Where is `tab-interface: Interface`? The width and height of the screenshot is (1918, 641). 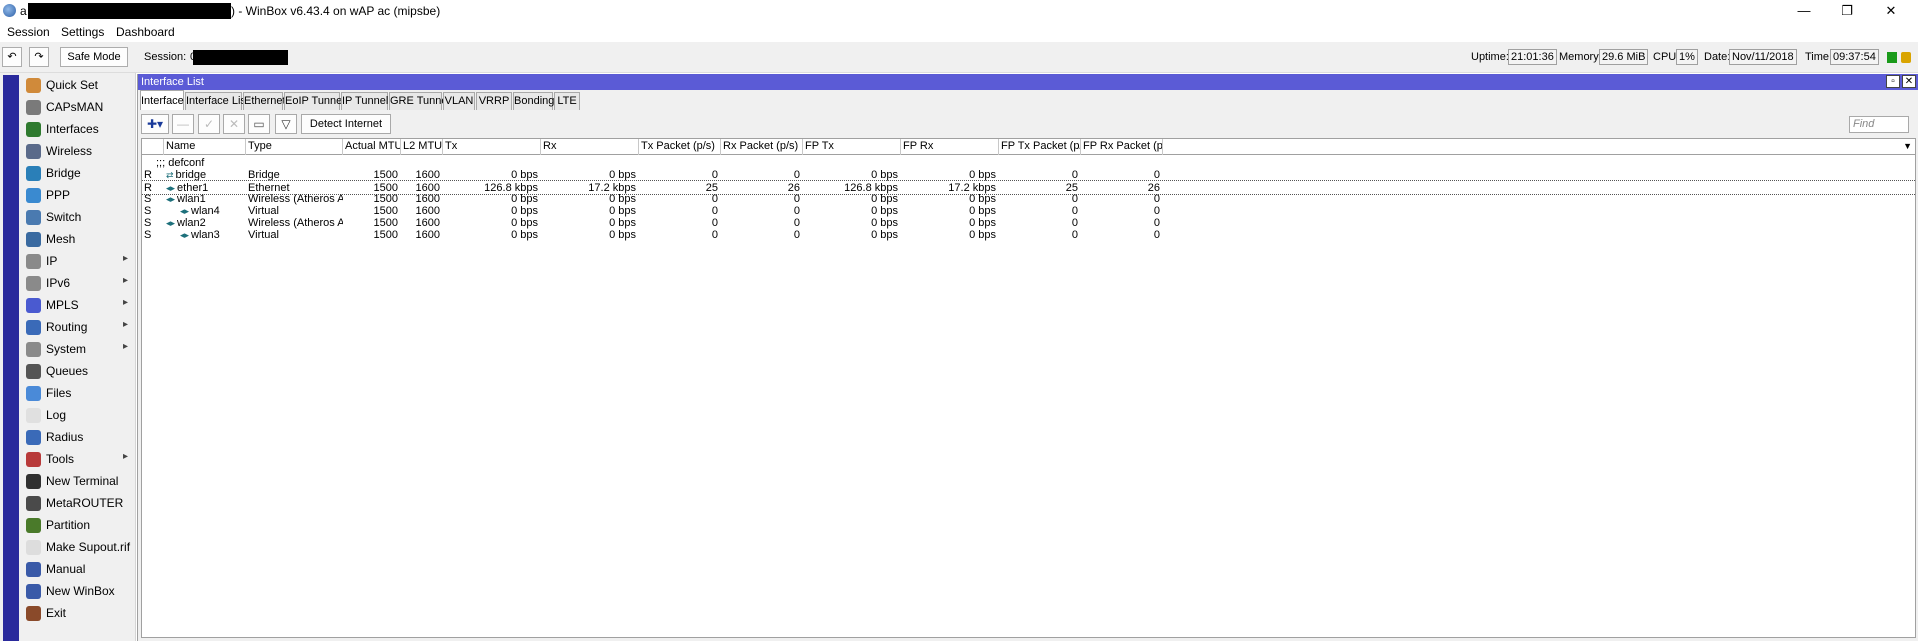 tab-interface: Interface is located at coordinates (162, 100).